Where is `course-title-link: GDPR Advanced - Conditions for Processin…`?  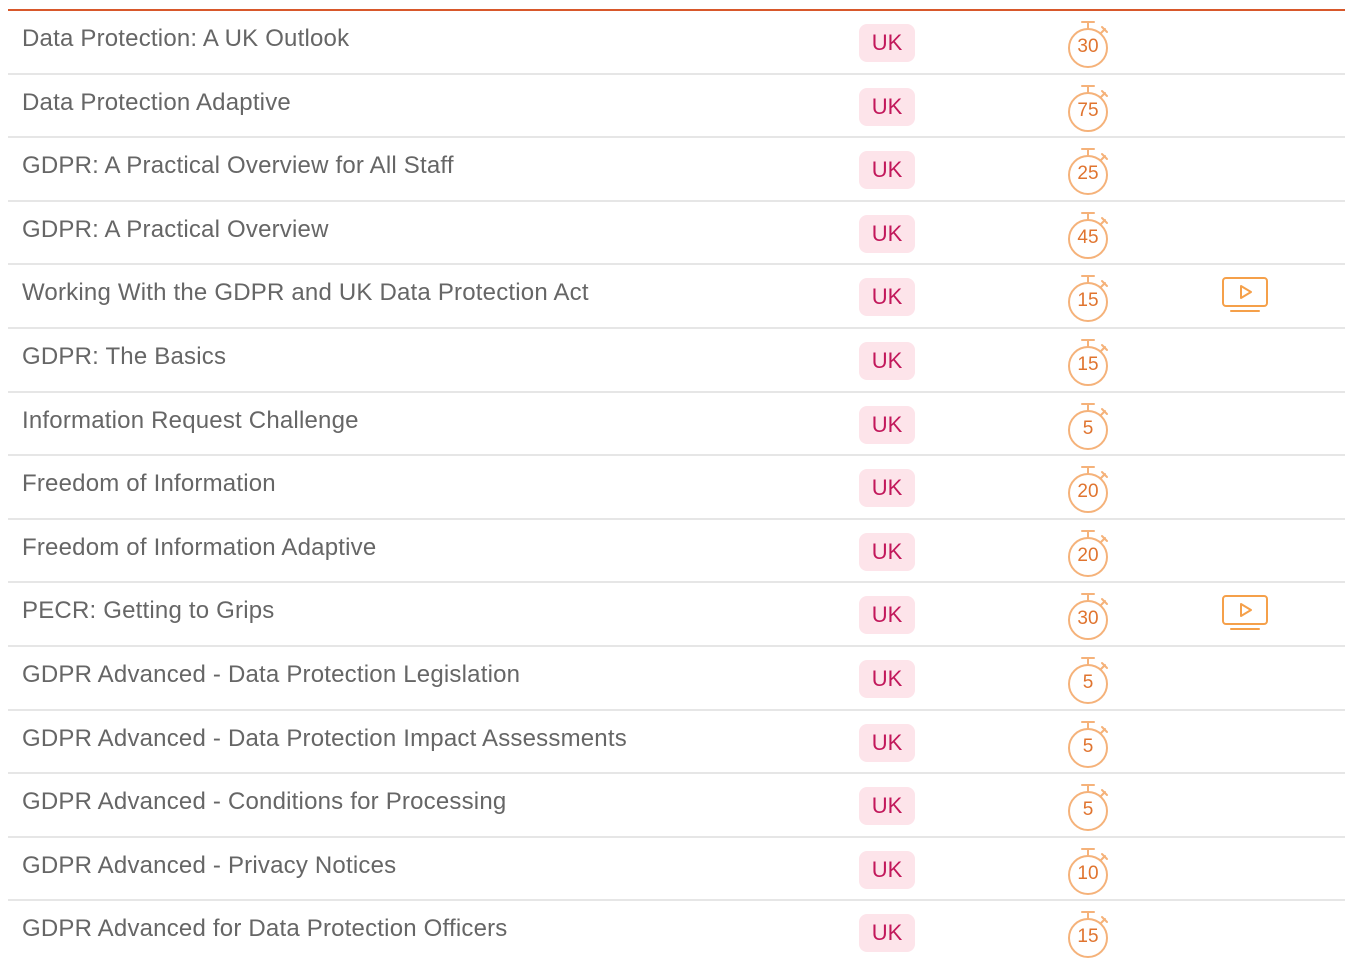
course-title-link: GDPR Advanced - Conditions for Processin… is located at coordinates (264, 802).